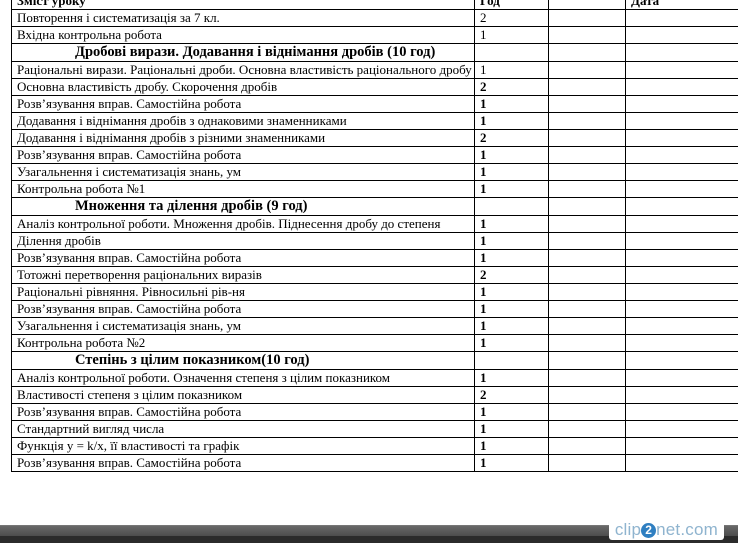 Image resolution: width=738 pixels, height=543 pixels. What do you see at coordinates (243, 343) in the screenshot?
I see `lesson-topic: Контрольна робота №2` at bounding box center [243, 343].